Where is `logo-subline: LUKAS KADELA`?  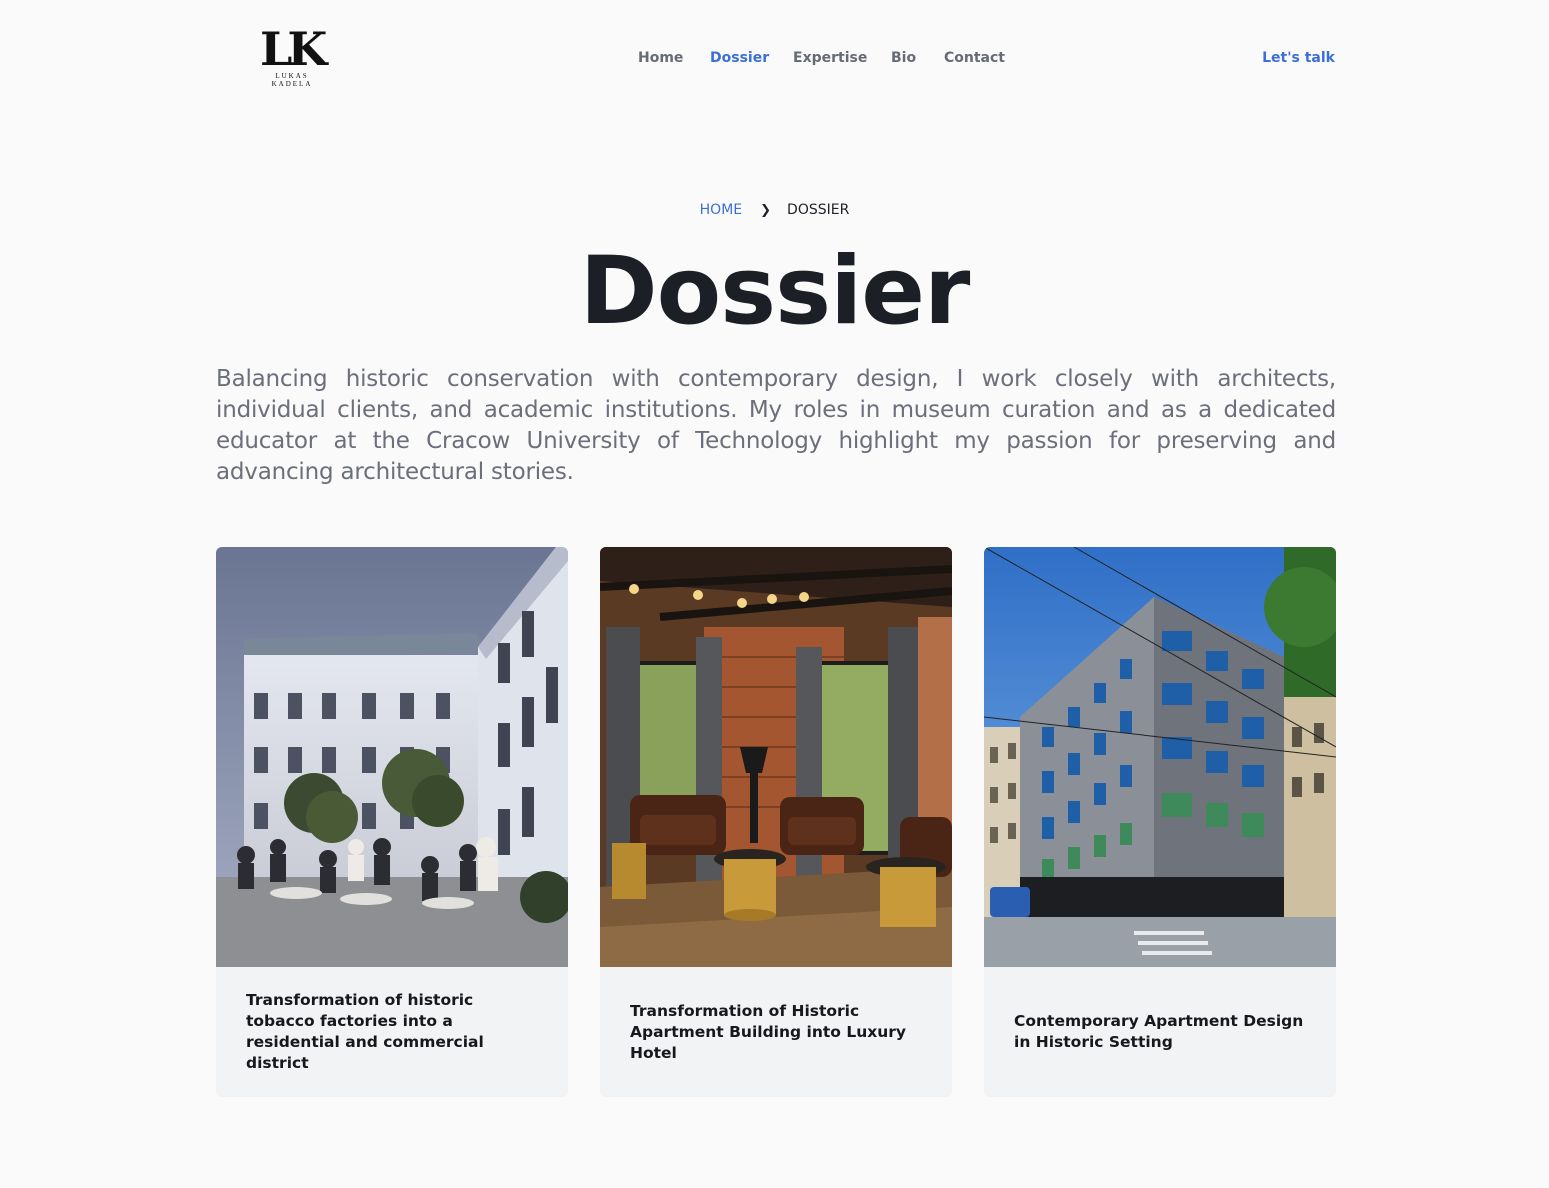
logo-subline: LUKAS KADELA is located at coordinates (292, 80).